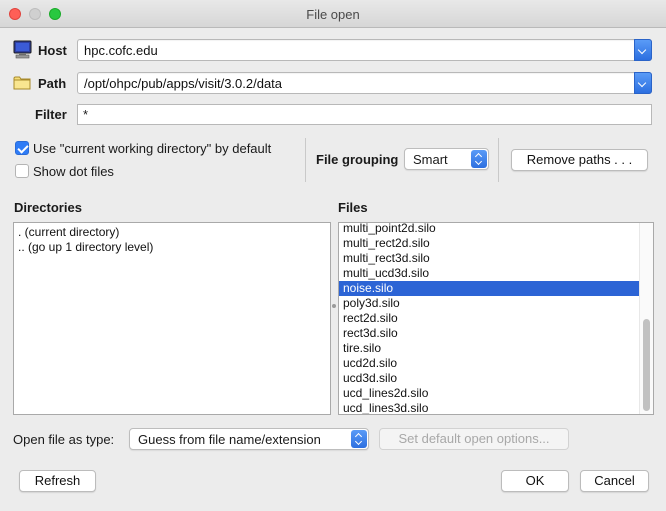 The height and width of the screenshot is (511, 666). What do you see at coordinates (364, 50) in the screenshot?
I see `host-combo: hpc.cofc.edu` at bounding box center [364, 50].